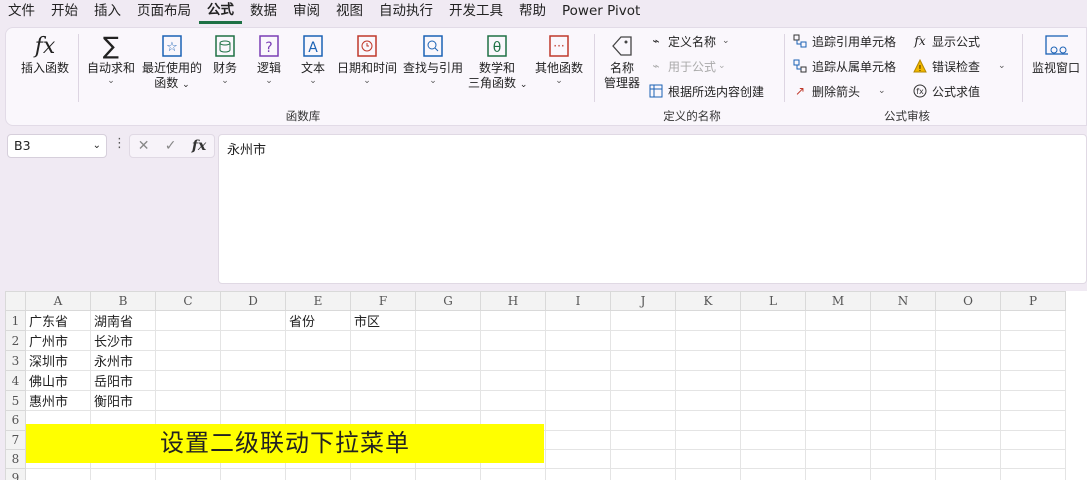 This screenshot has height=480, width=1087. I want to click on row-header: 6, so click(15, 420).